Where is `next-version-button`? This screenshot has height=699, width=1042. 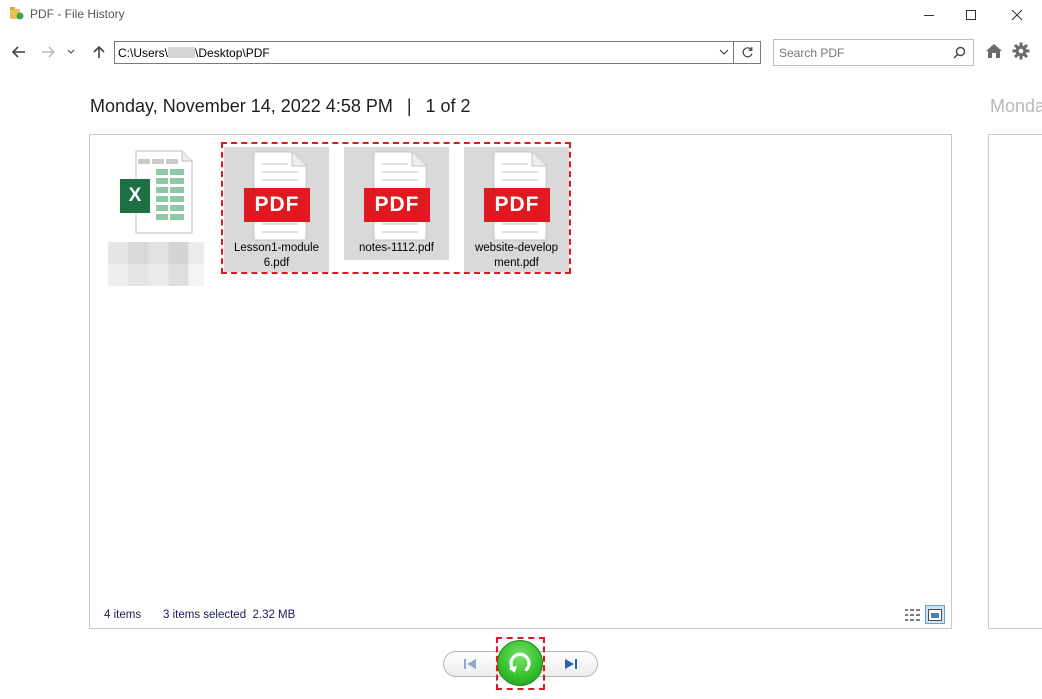
next-version-button is located at coordinates (571, 664).